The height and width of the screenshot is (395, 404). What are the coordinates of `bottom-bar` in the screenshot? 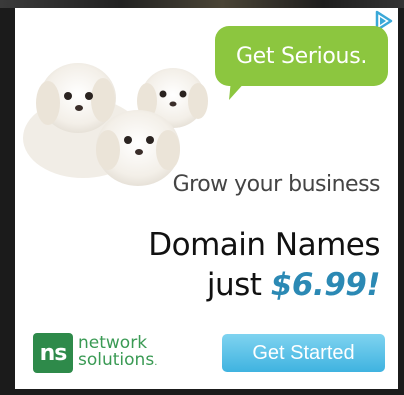 It's located at (202, 392).